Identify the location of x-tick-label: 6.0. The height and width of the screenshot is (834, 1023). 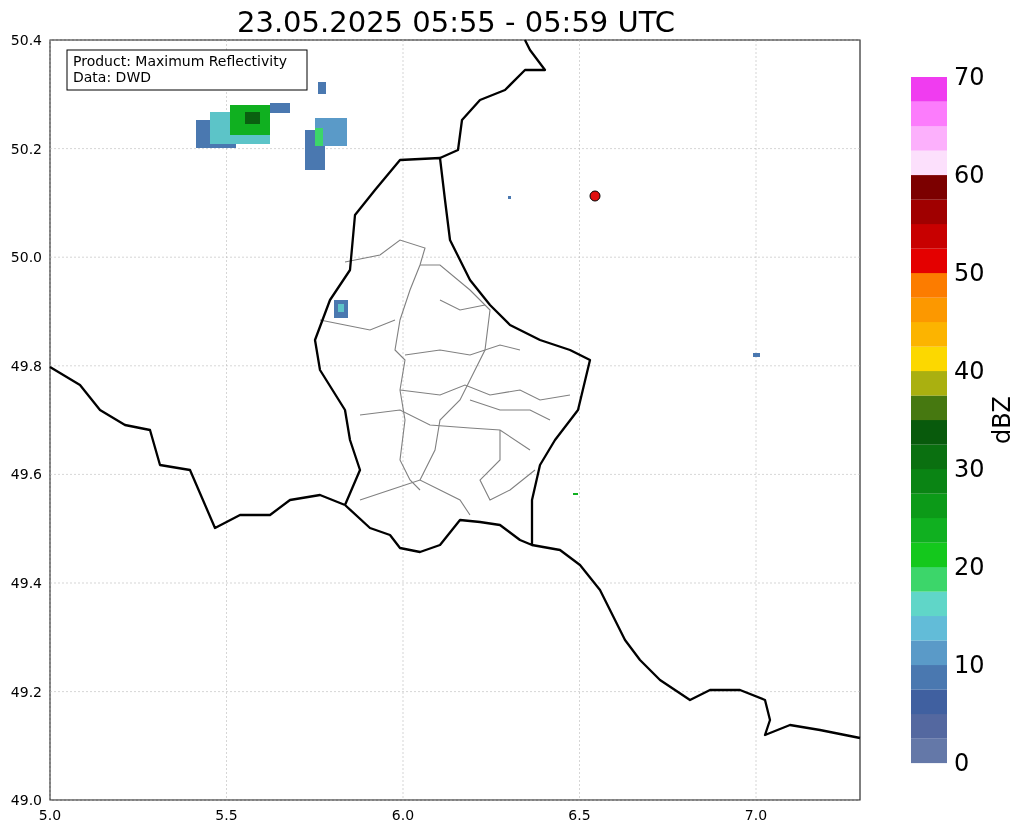
(403, 815).